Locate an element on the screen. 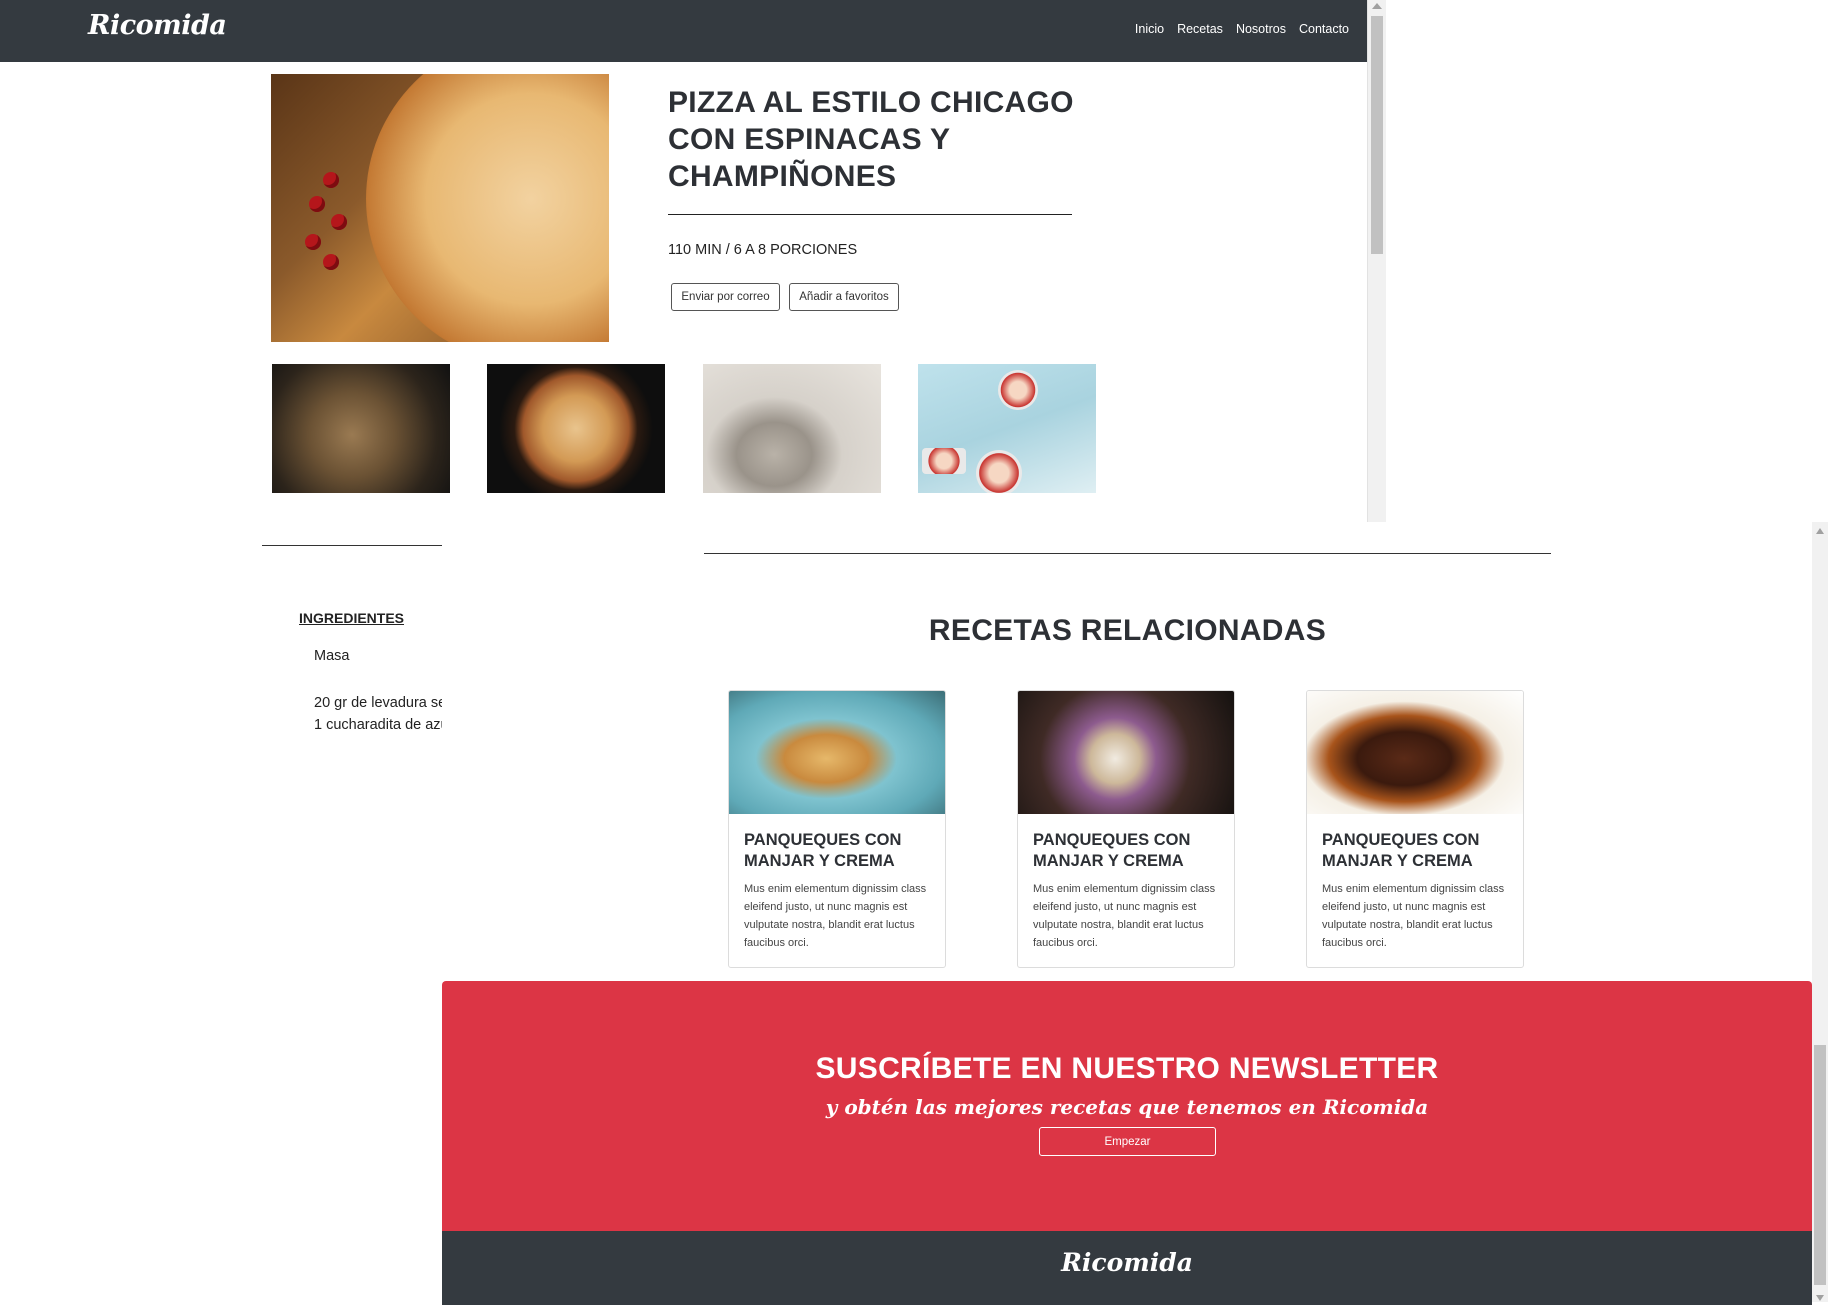  title-divider is located at coordinates (870, 214).